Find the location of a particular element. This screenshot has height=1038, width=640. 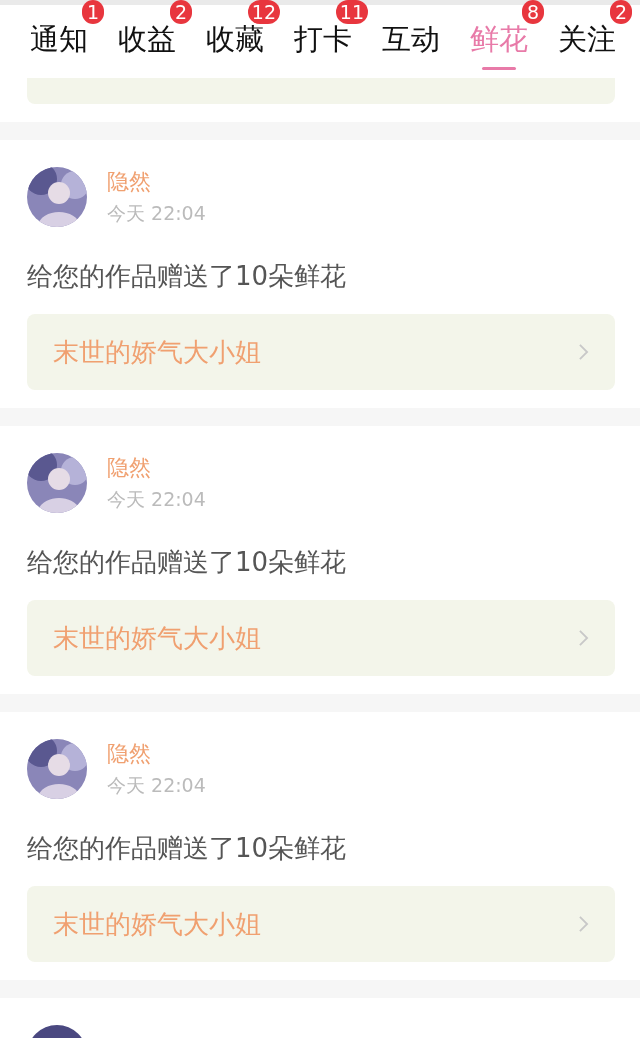

tab: 互动 is located at coordinates (410, 39).